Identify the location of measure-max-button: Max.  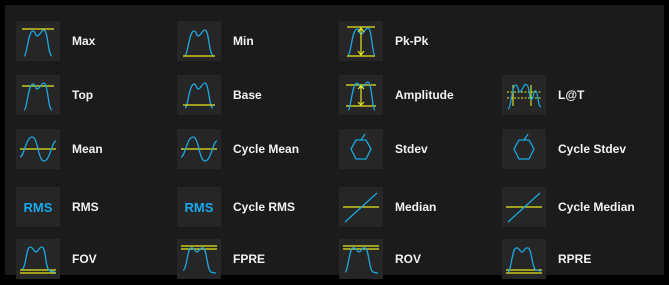
(55, 41).